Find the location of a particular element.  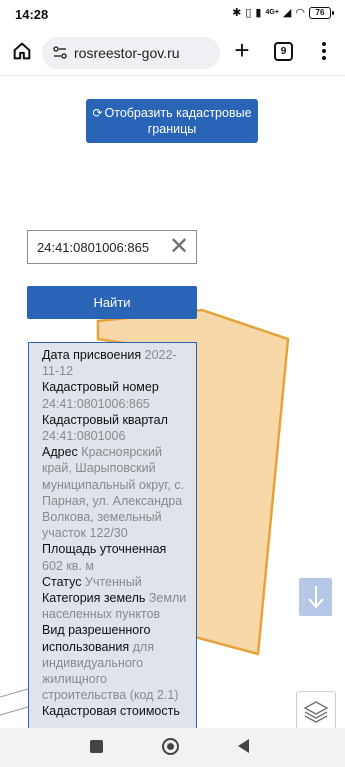

info-value: 602 кв. м is located at coordinates (68, 565).